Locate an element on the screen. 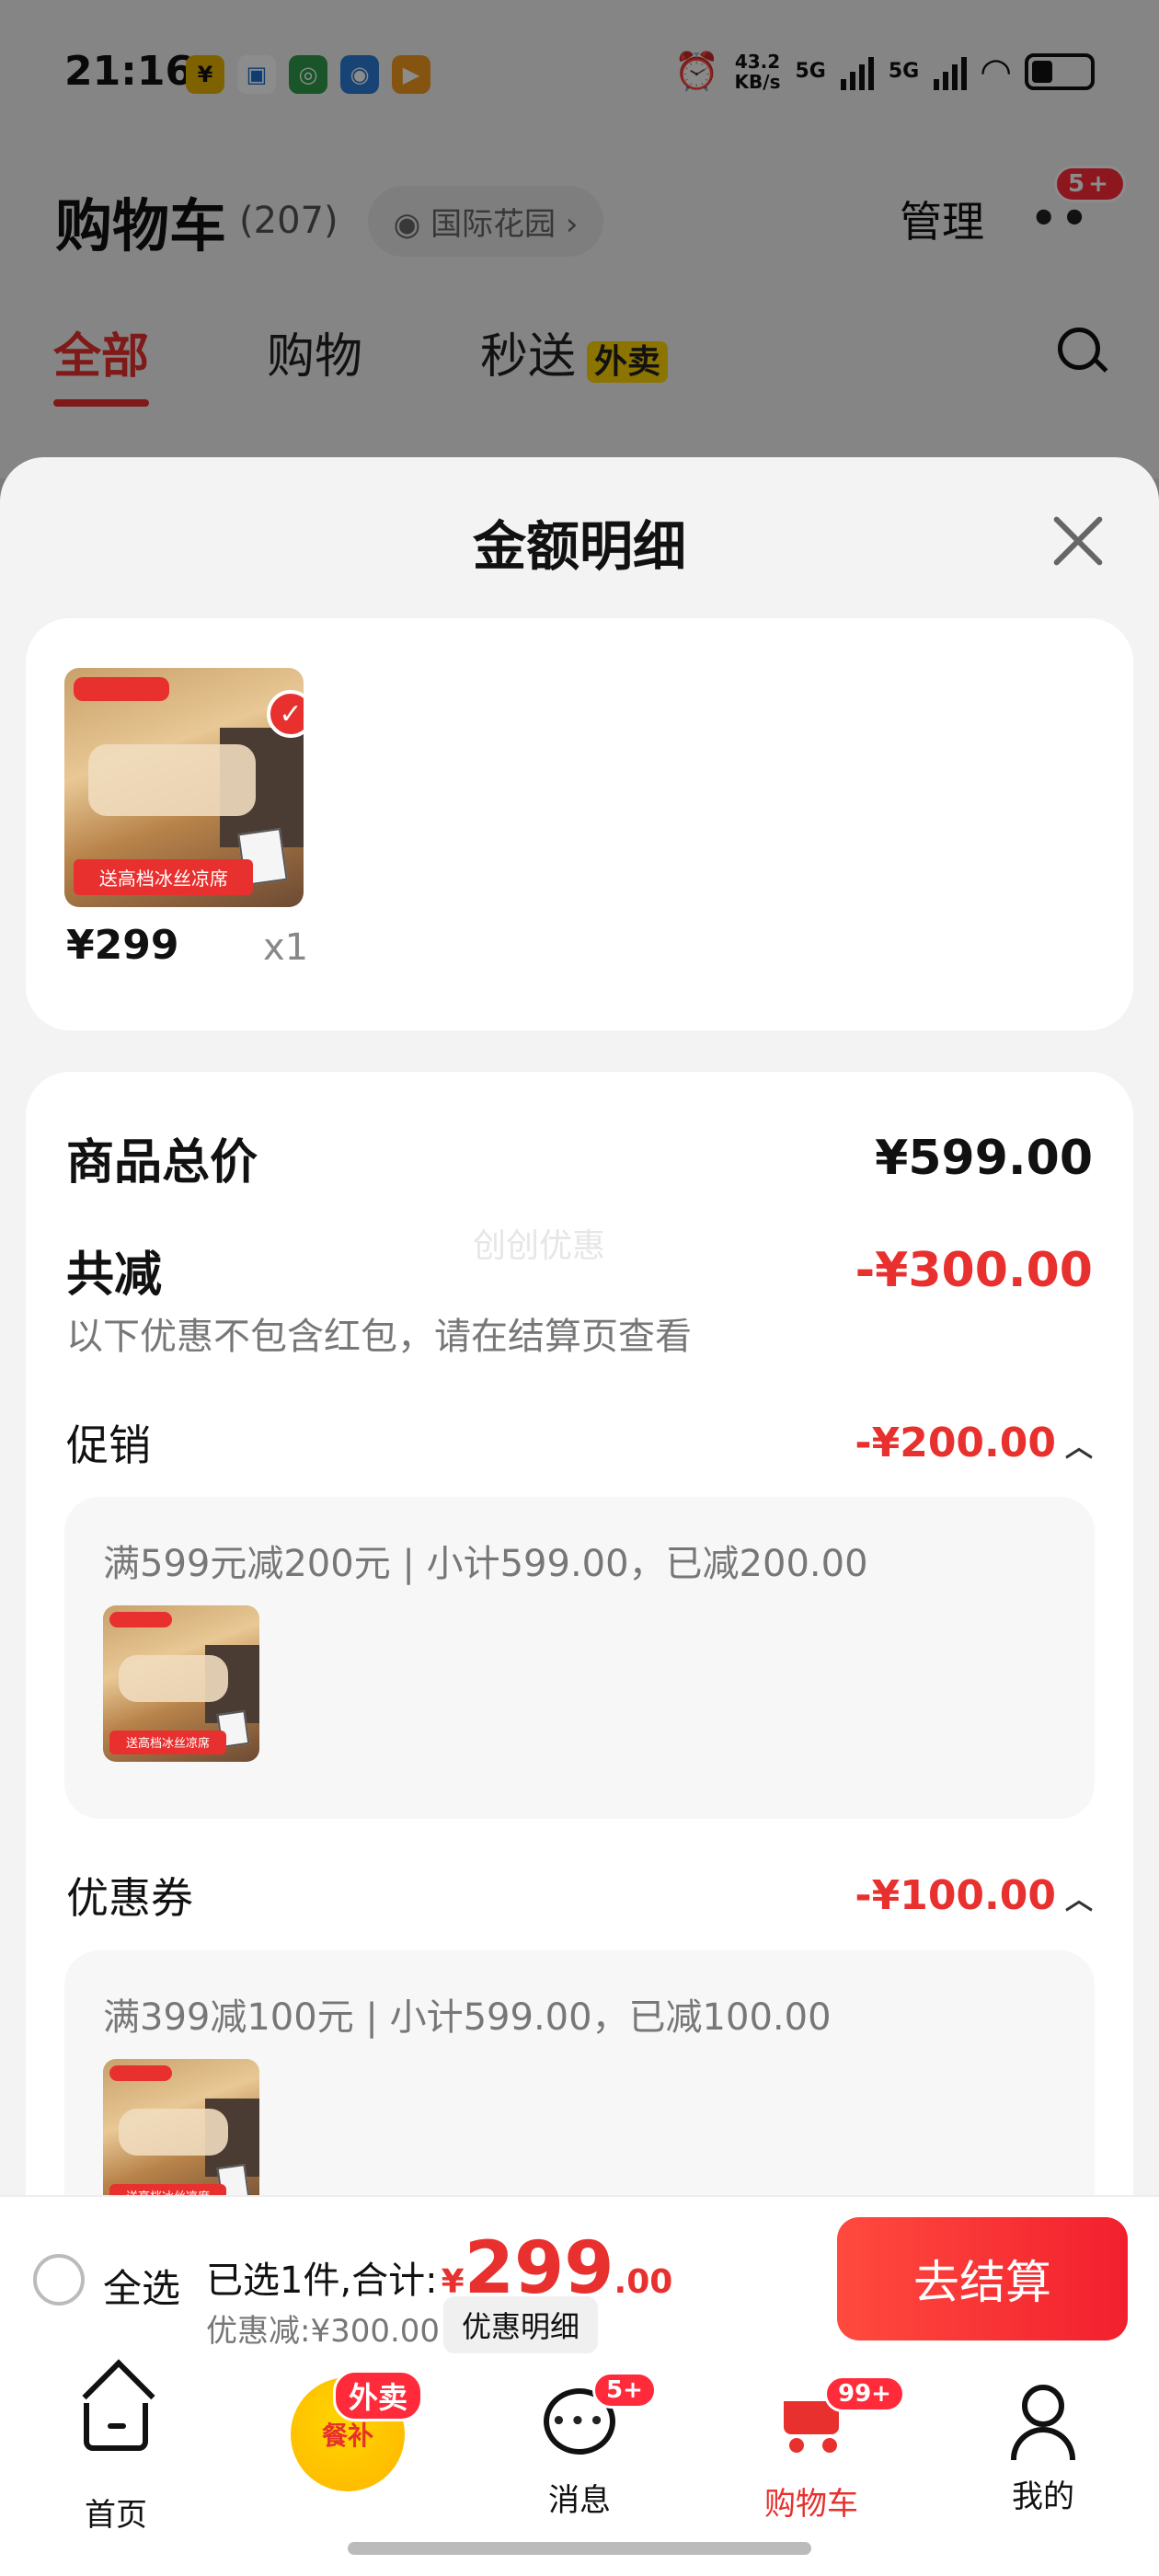 Image resolution: width=1159 pixels, height=2576 pixels. selected-summary: 已选1件,合计: ¥ 299 .00 is located at coordinates (439, 2268).